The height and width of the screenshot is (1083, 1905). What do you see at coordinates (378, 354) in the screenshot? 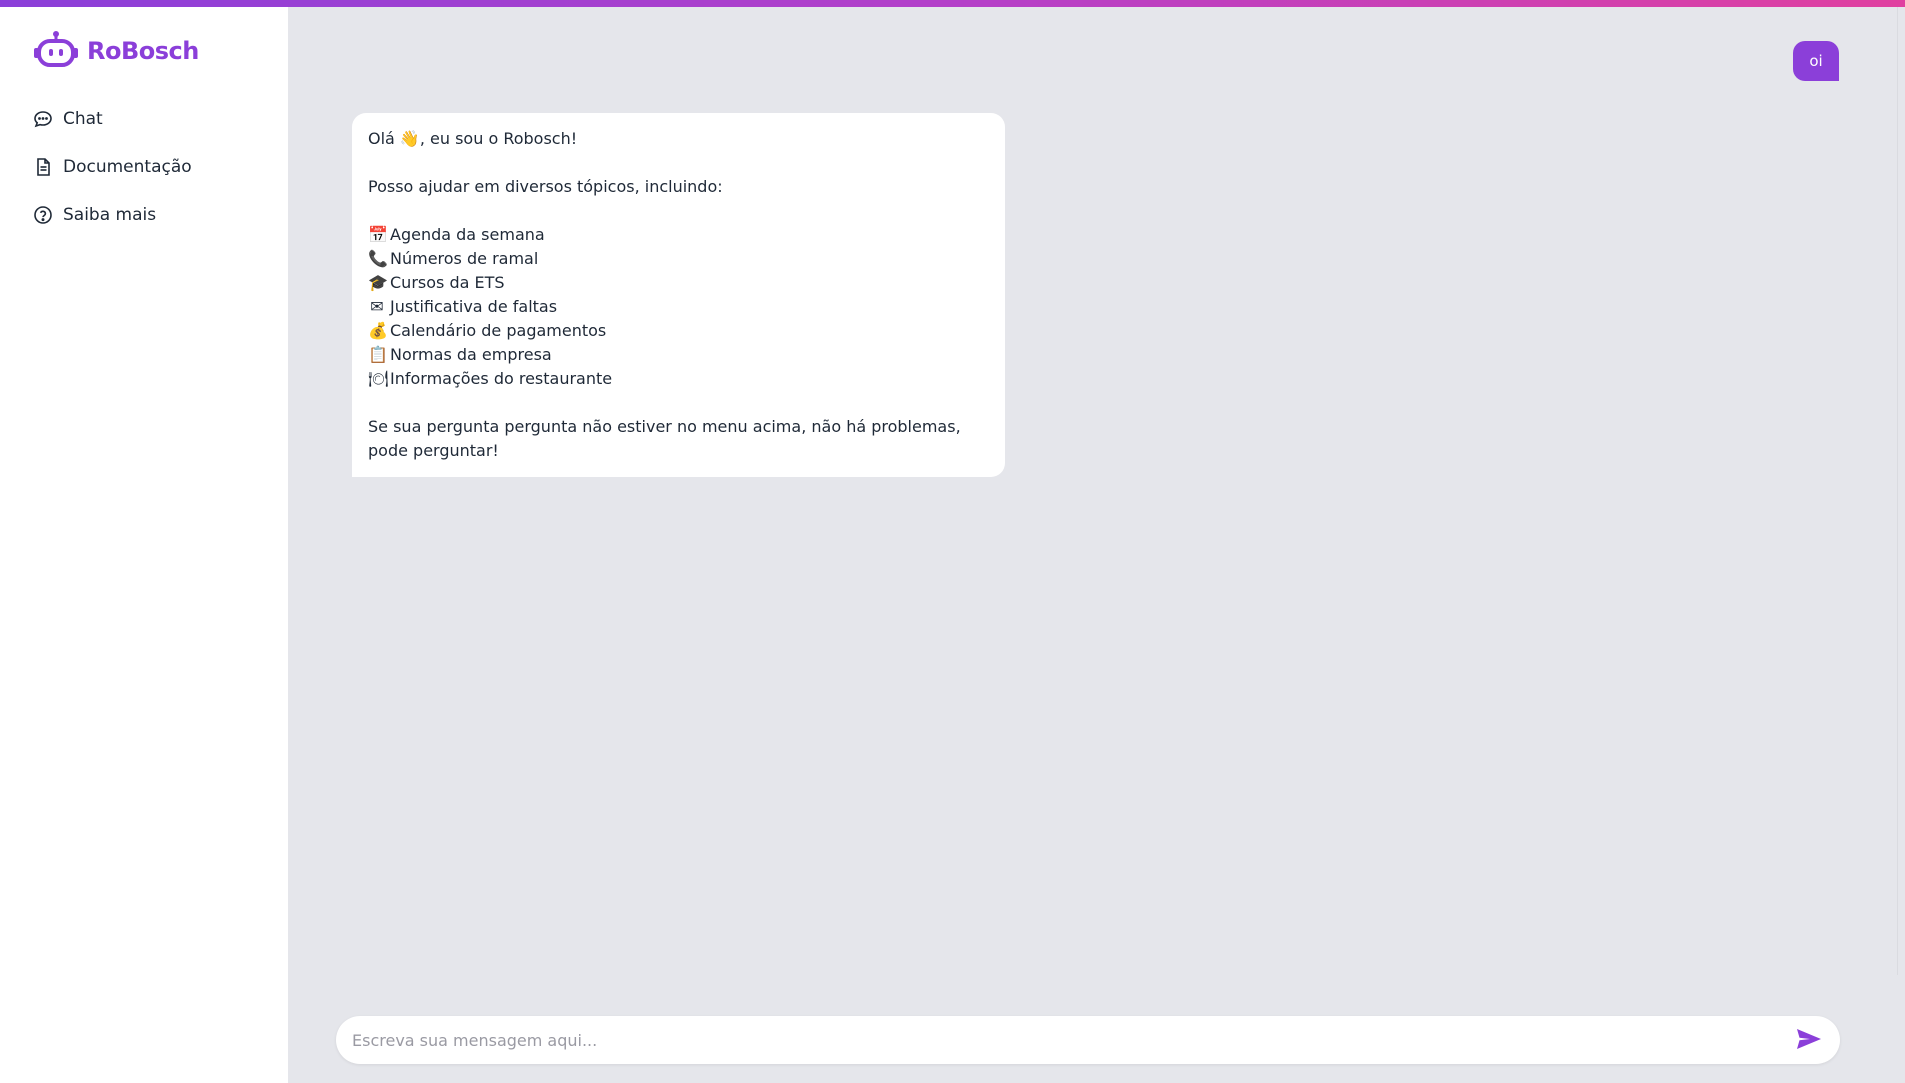
I see `clipboard-icon: 📋` at bounding box center [378, 354].